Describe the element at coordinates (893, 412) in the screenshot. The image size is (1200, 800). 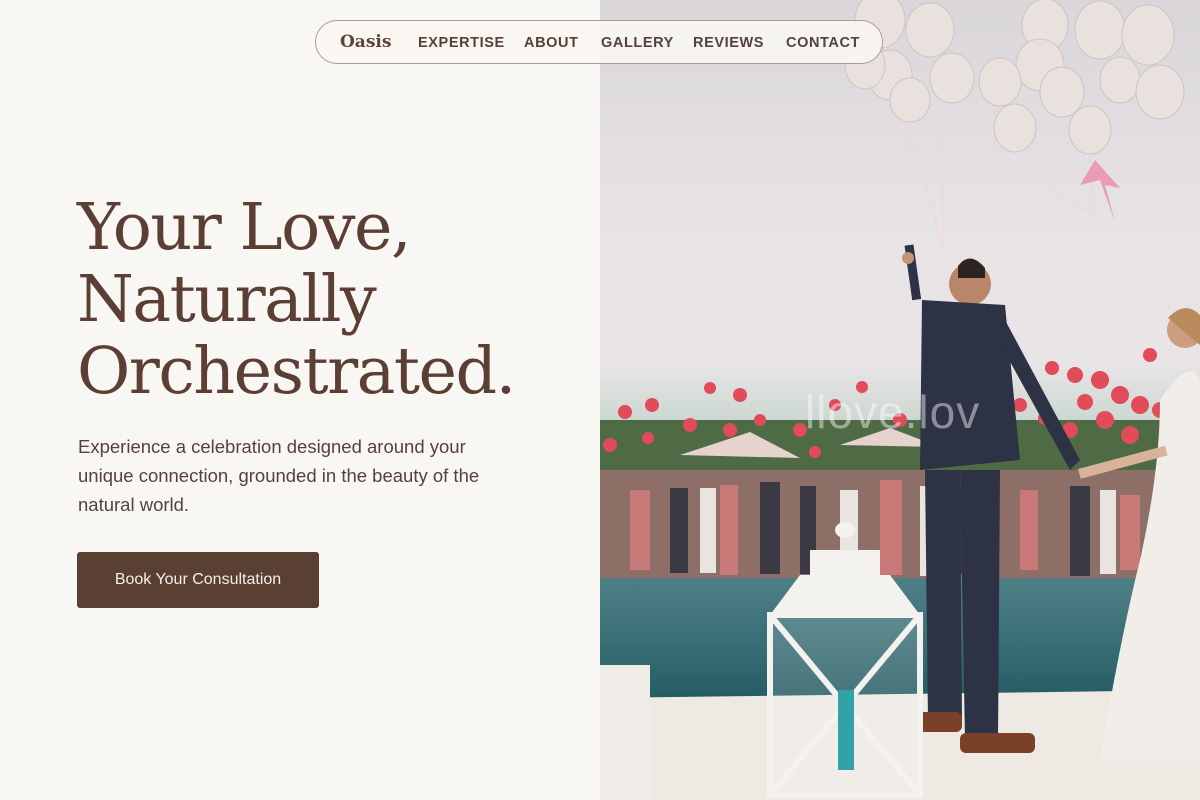
I see `watermark-text: llove.lov` at that location.